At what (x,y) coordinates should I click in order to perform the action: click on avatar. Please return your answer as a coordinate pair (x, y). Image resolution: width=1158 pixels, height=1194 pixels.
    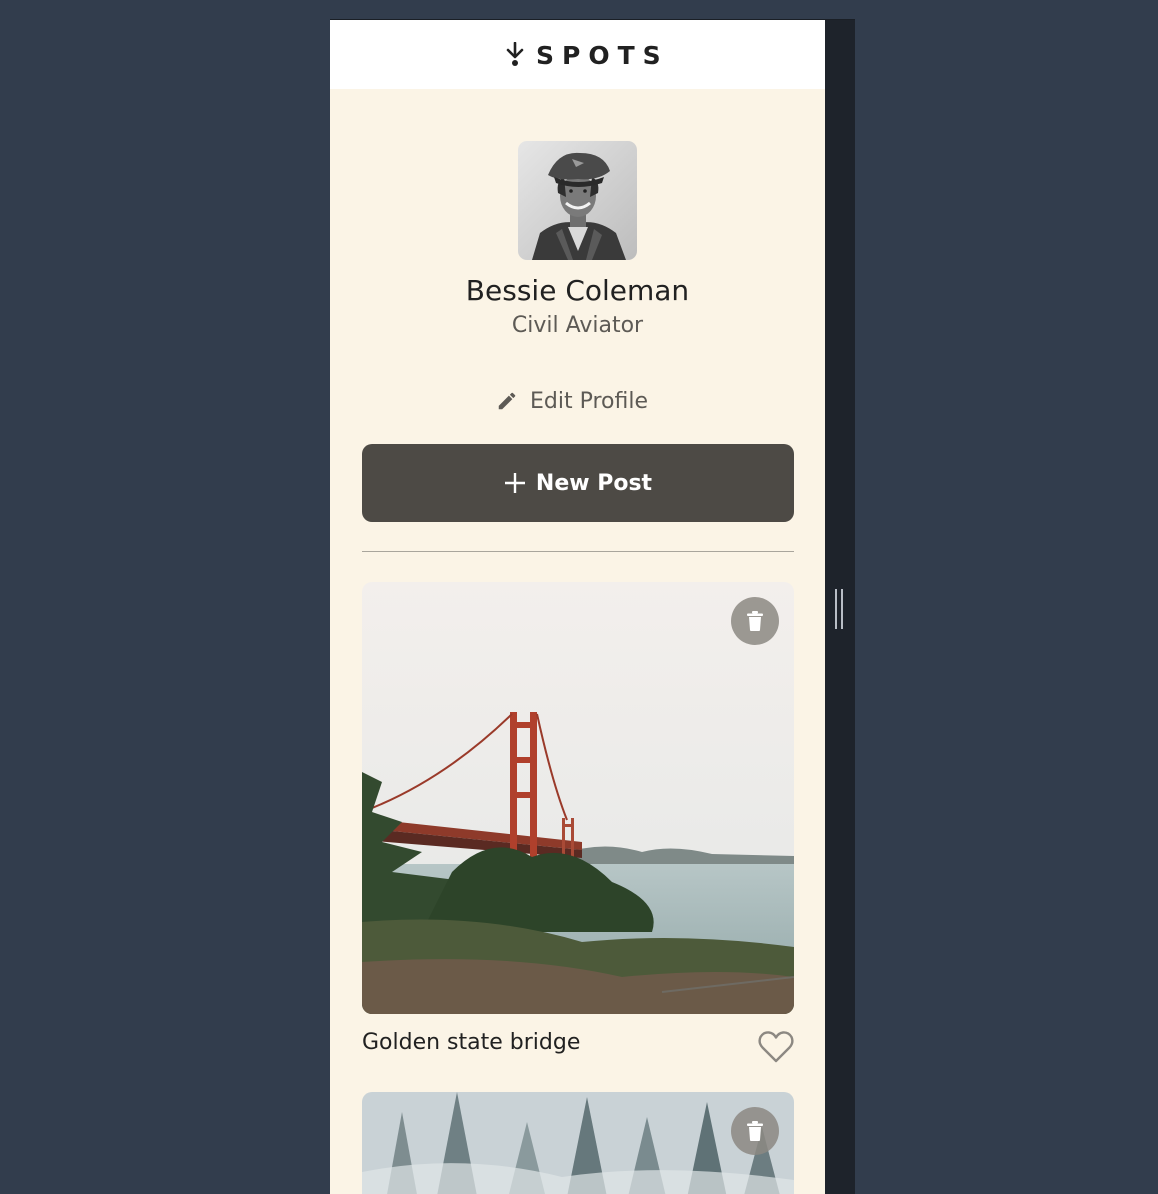
    Looking at the image, I should click on (577, 200).